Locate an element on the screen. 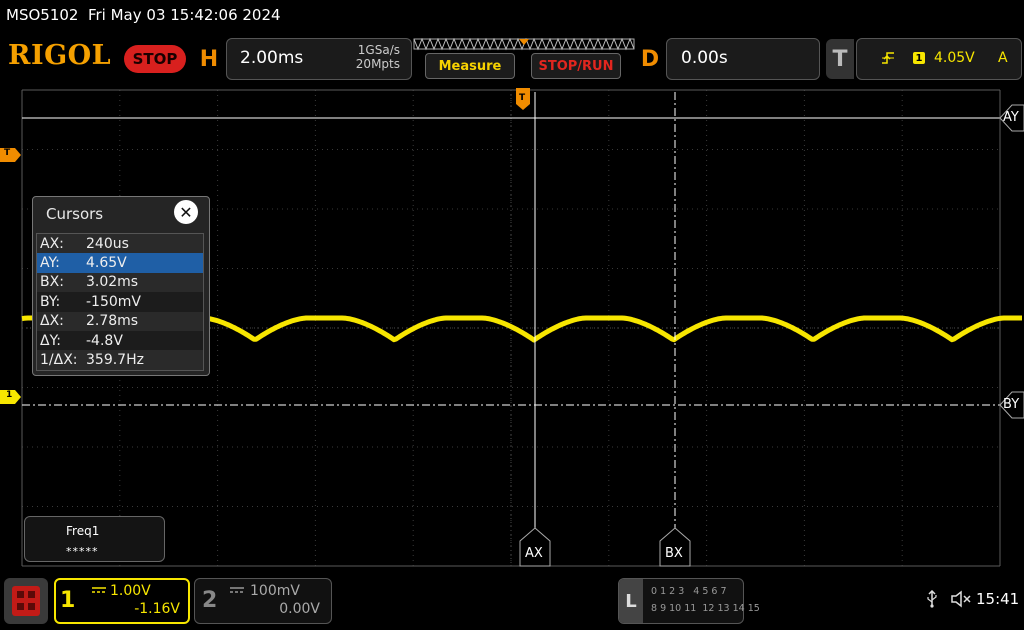 This screenshot has height=630, width=1024. logic-key: L is located at coordinates (631, 601).